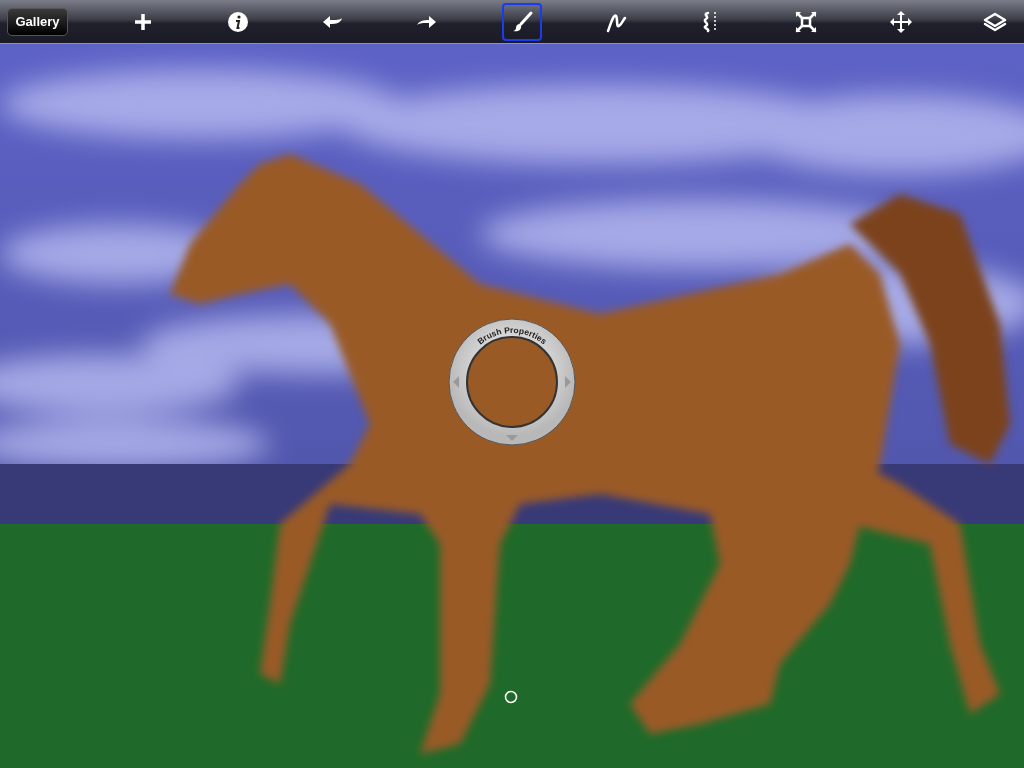 This screenshot has width=1024, height=768. What do you see at coordinates (237, 21) in the screenshot?
I see `info-icon` at bounding box center [237, 21].